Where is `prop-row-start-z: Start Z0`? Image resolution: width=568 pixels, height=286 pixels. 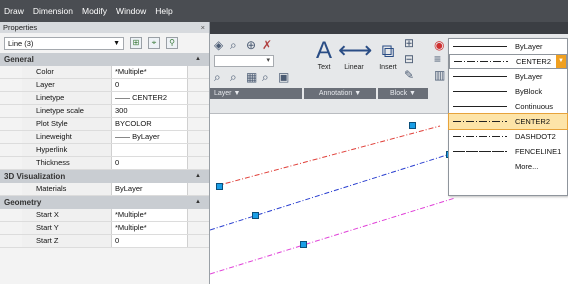
prop-row-start-z: Start Z0 is located at coordinates (104, 241).